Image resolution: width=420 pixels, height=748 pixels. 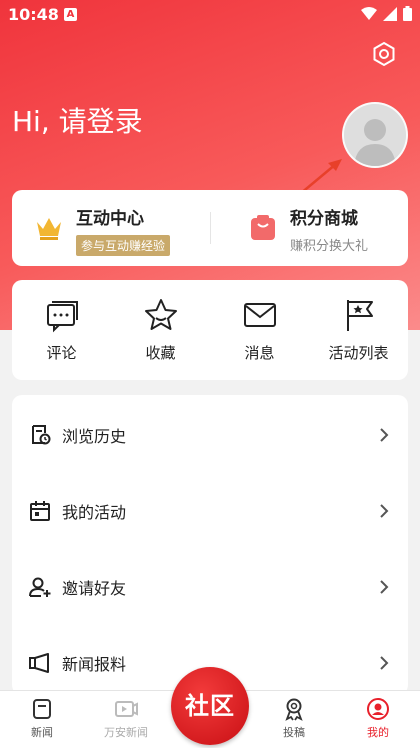 I want to click on news-icon, so click(x=42, y=709).